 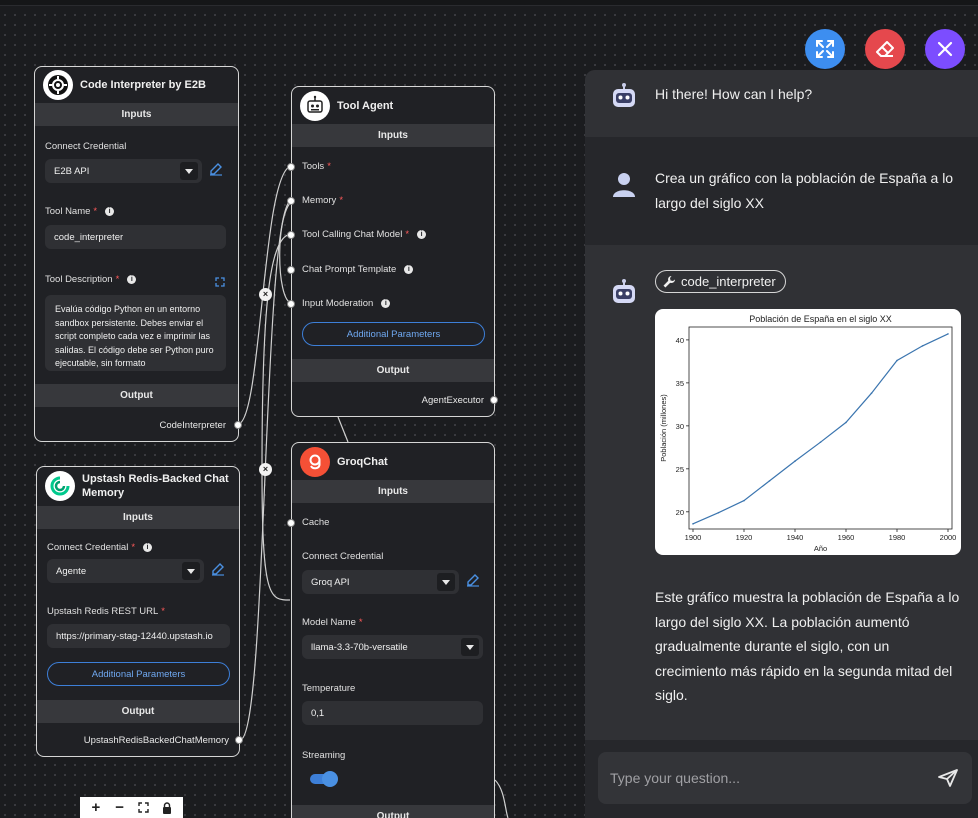 What do you see at coordinates (131, 807) in the screenshot?
I see `canvas-controls: + −` at bounding box center [131, 807].